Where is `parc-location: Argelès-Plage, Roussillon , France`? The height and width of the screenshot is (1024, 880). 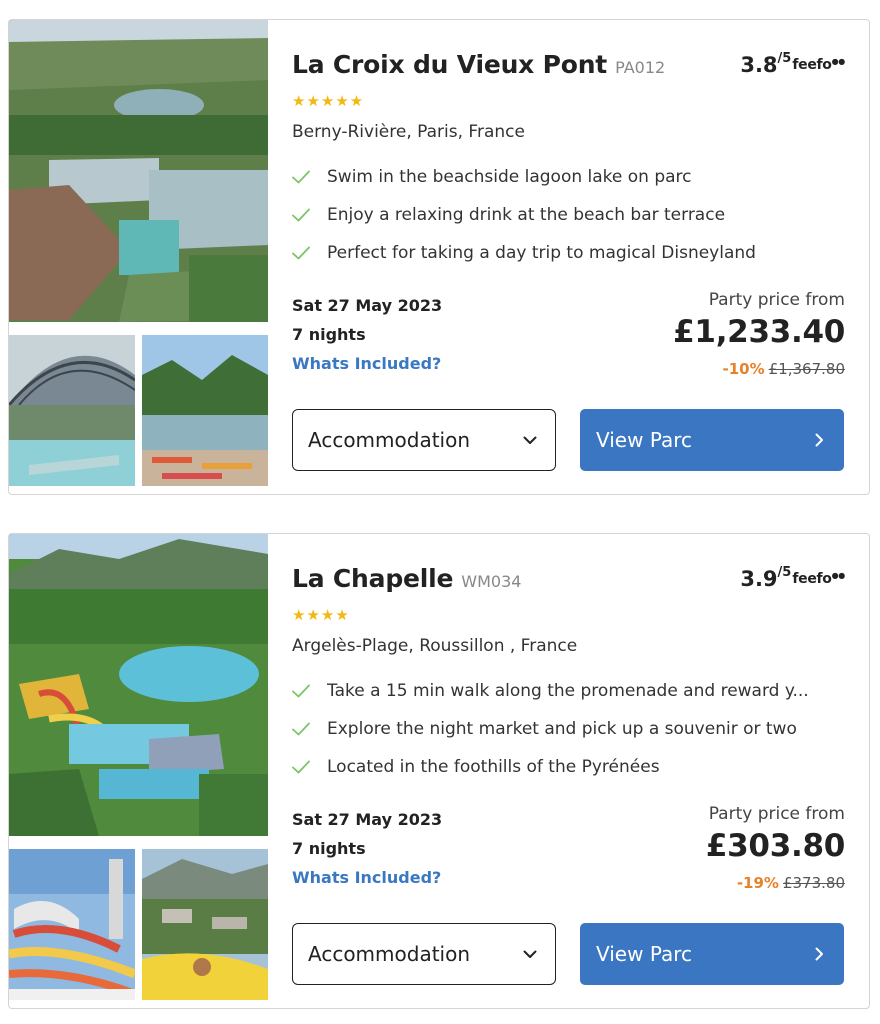 parc-location: Argelès-Plage, Roussillon , France is located at coordinates (435, 646).